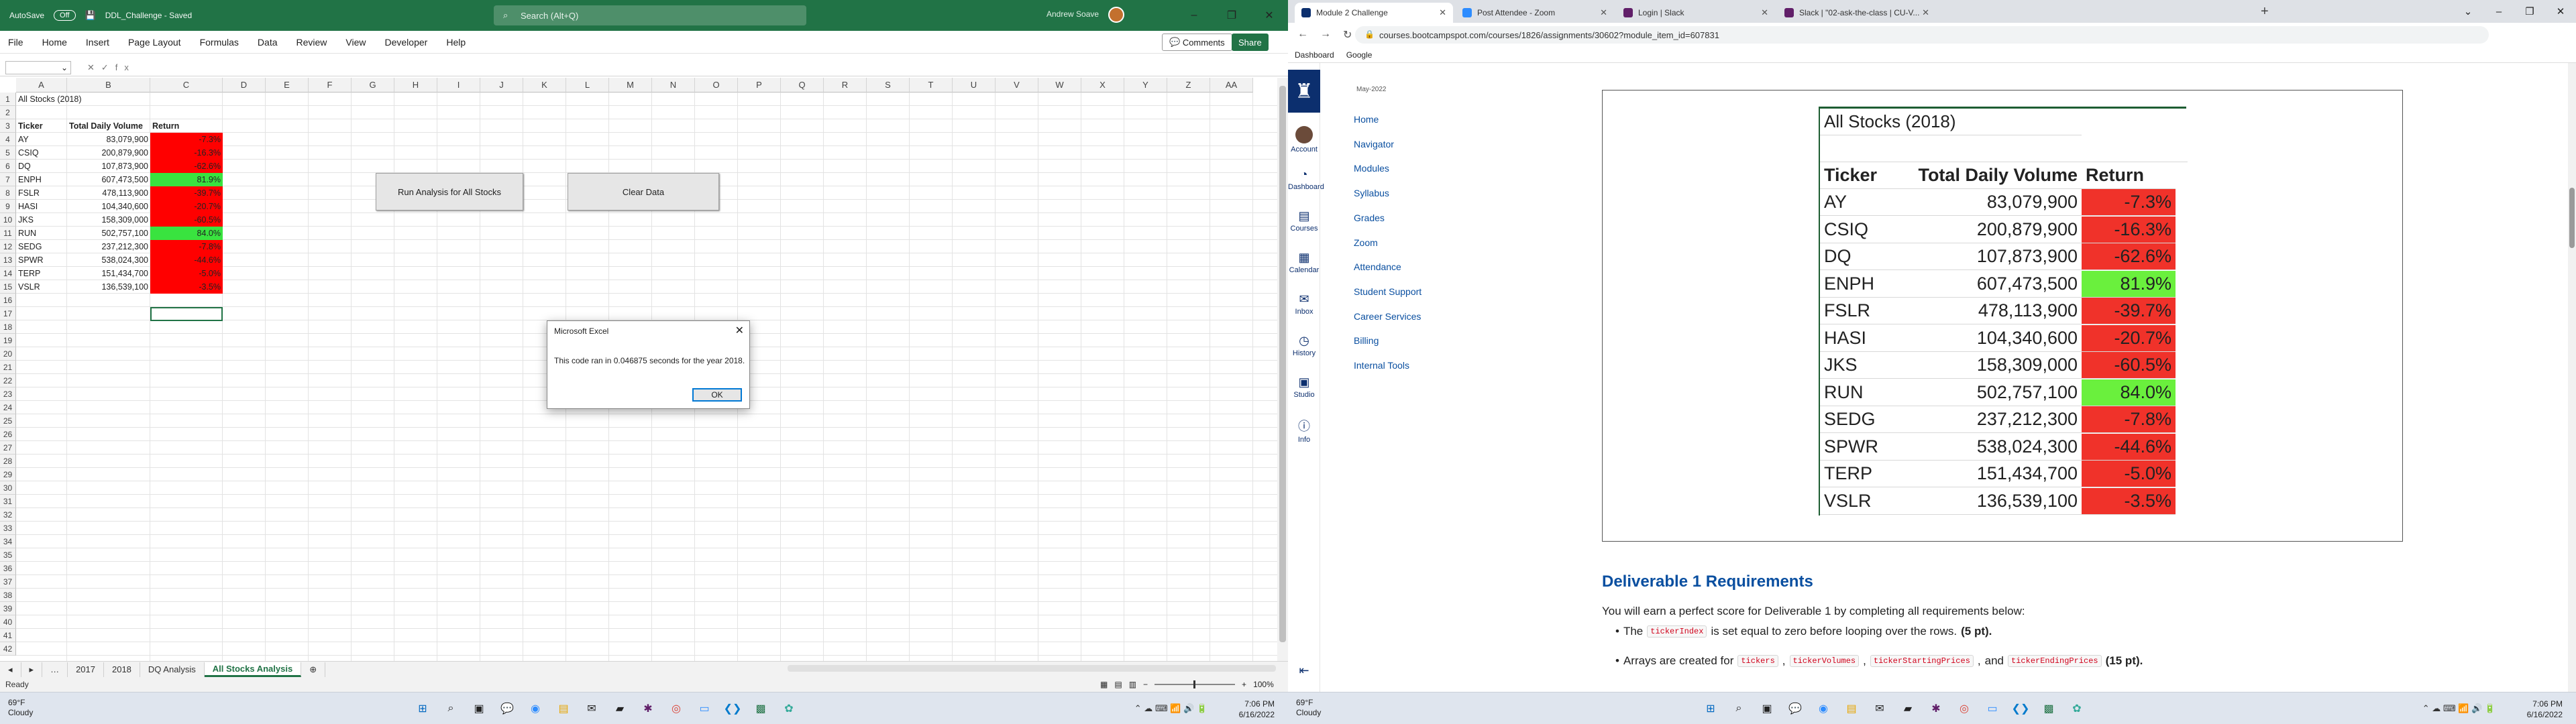  I want to click on row-header: 19, so click(8, 340).